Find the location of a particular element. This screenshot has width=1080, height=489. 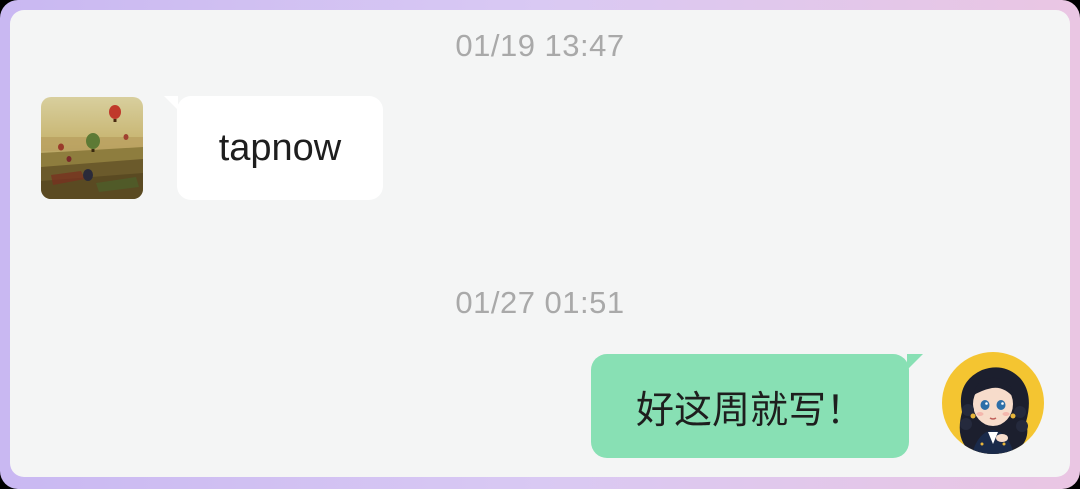

message-text: tapnow is located at coordinates (280, 147).